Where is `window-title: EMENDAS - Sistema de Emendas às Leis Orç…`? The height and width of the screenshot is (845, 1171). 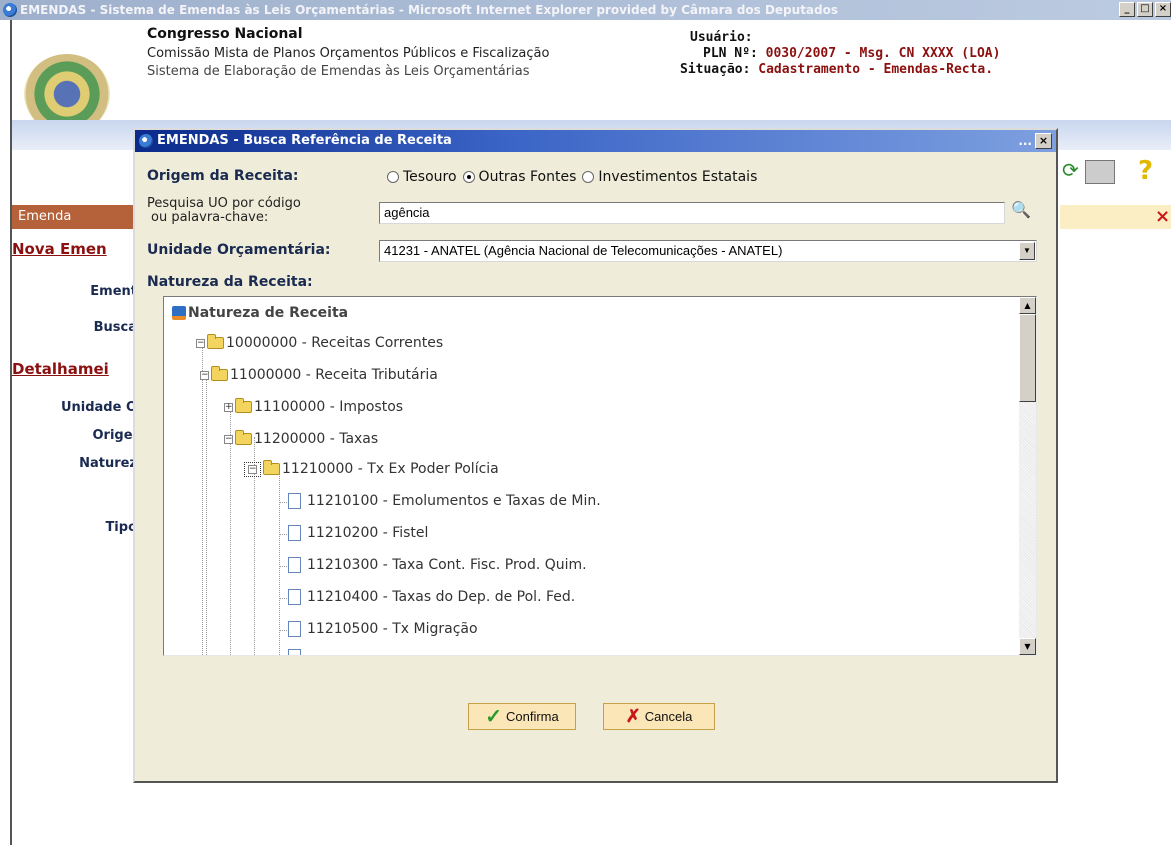 window-title: EMENDAS - Sistema de Emendas às Leis Orç… is located at coordinates (429, 10).